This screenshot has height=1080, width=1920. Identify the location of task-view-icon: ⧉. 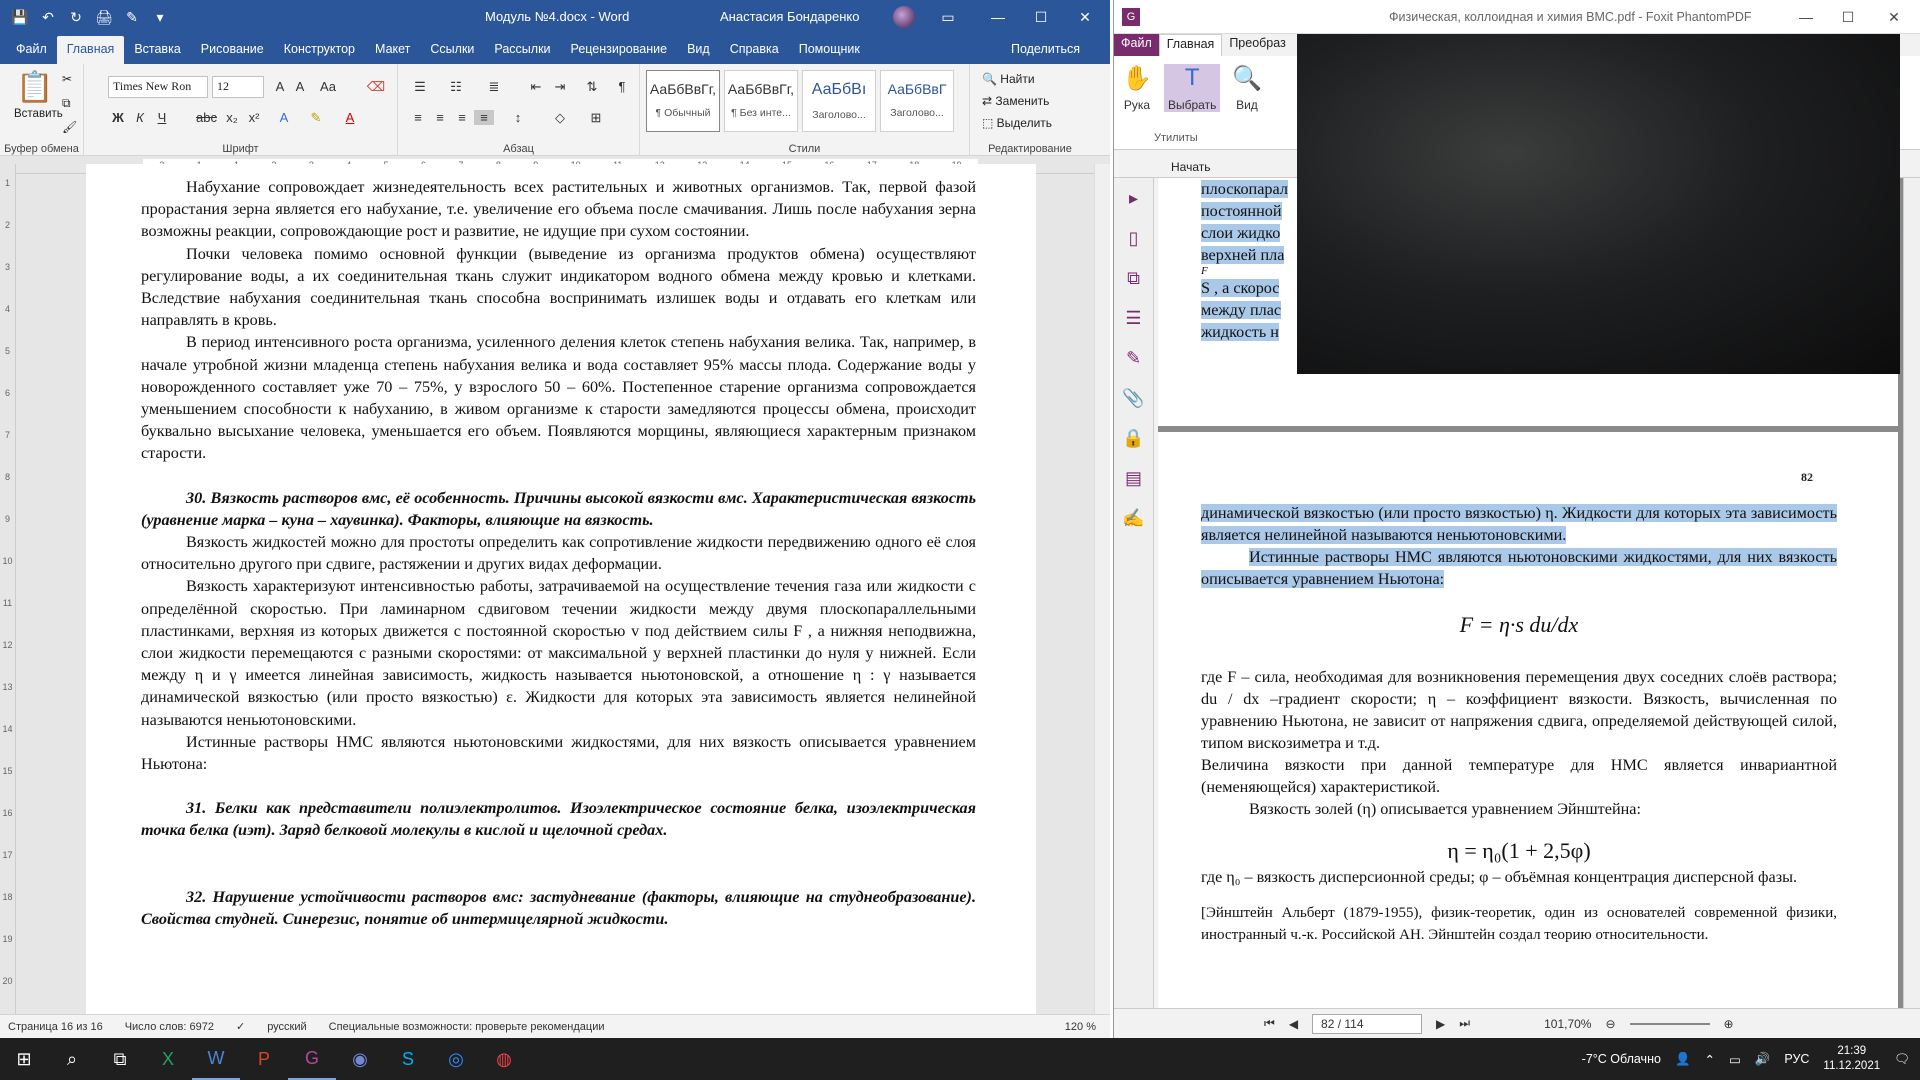
(120, 1059).